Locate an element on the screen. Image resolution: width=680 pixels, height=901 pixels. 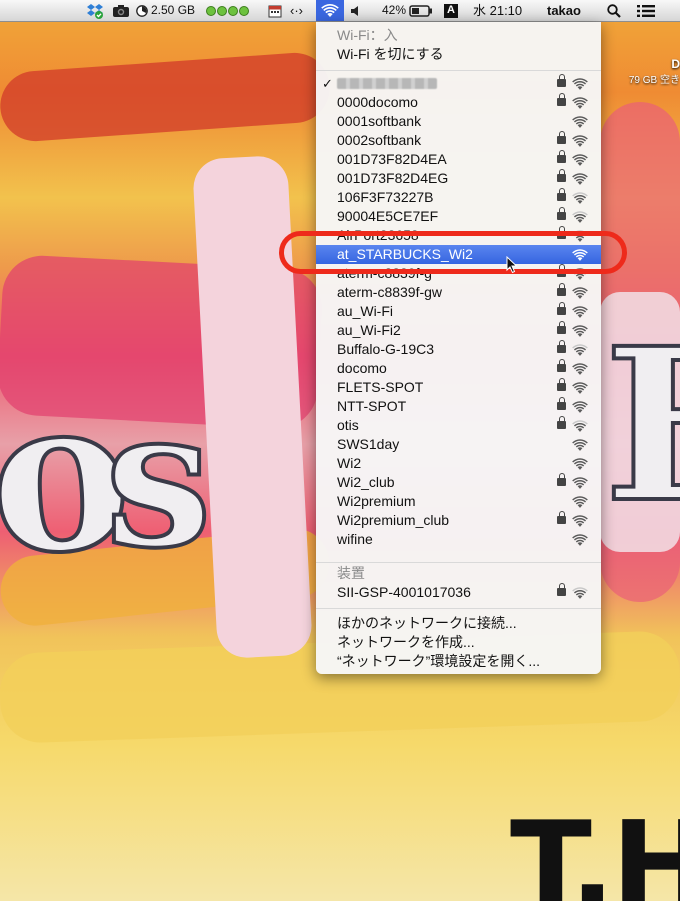
volume-icon is located at coordinates (356, 10).